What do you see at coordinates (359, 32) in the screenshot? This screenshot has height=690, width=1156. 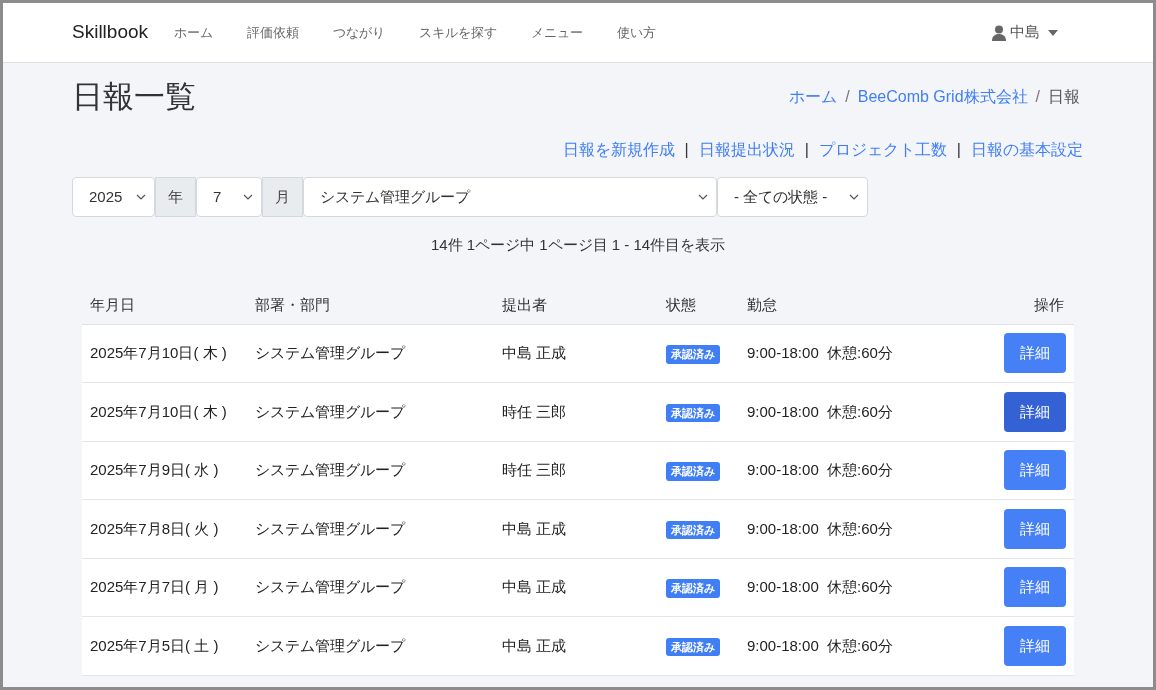 I see `nav-link: つながり` at bounding box center [359, 32].